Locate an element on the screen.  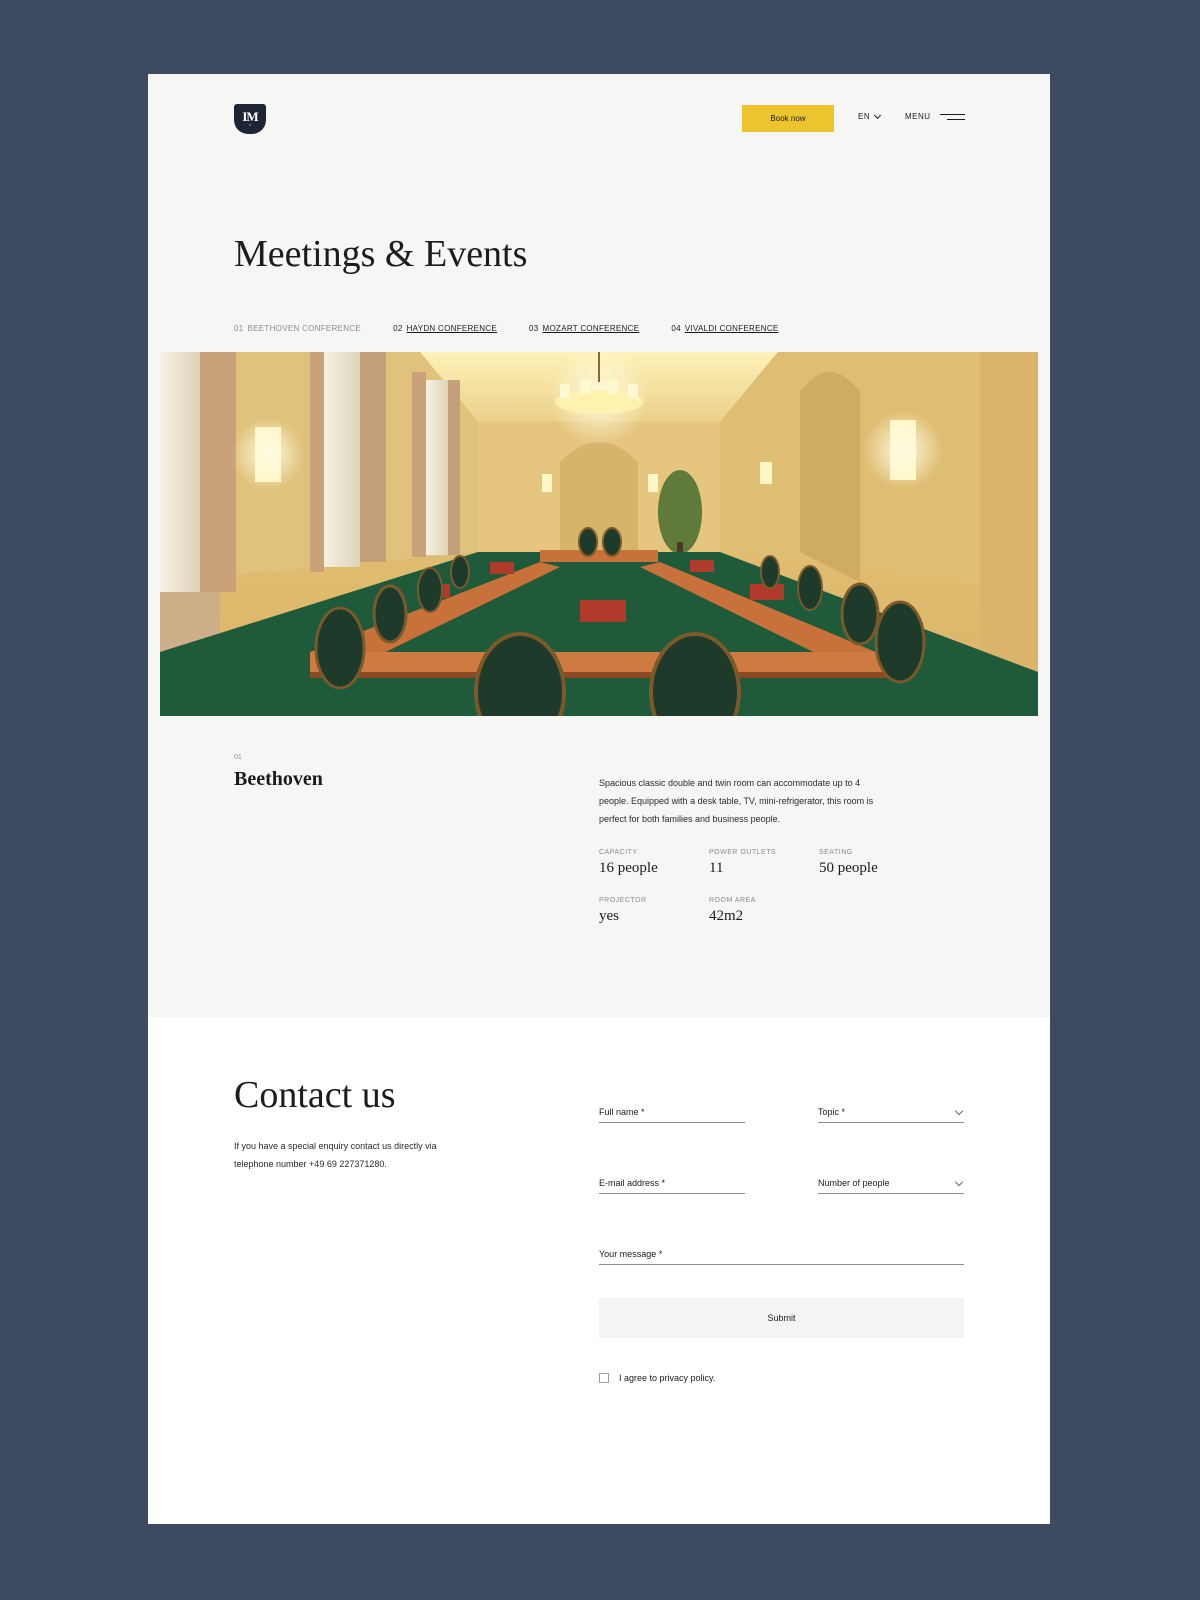
menu-toggle: MENU is located at coordinates (935, 116).